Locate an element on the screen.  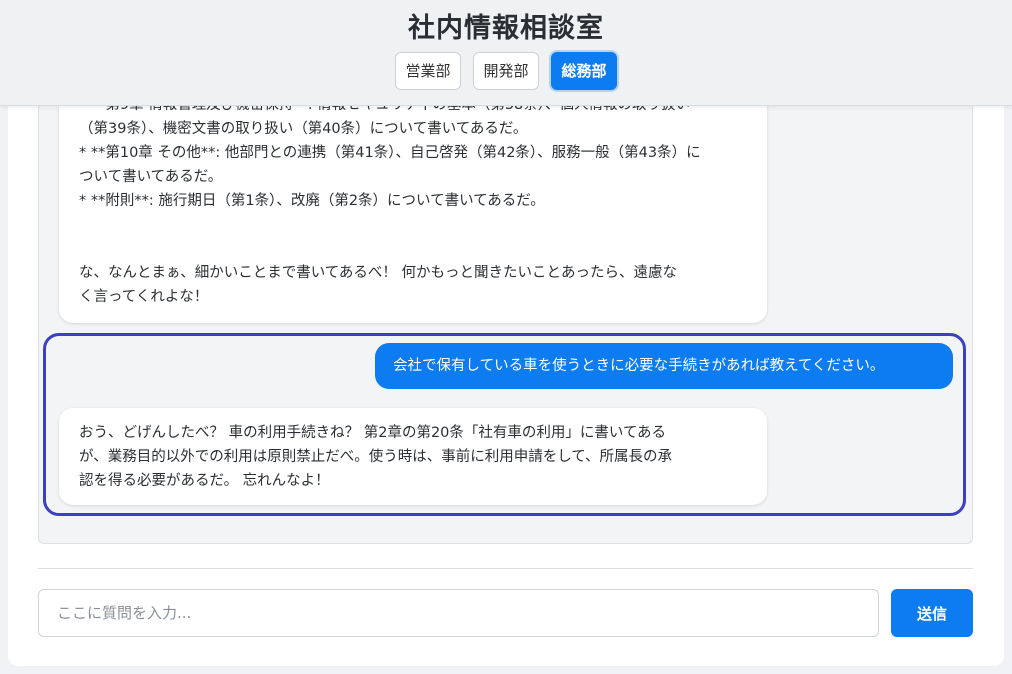
tab-sales: 営業部 is located at coordinates (428, 71).